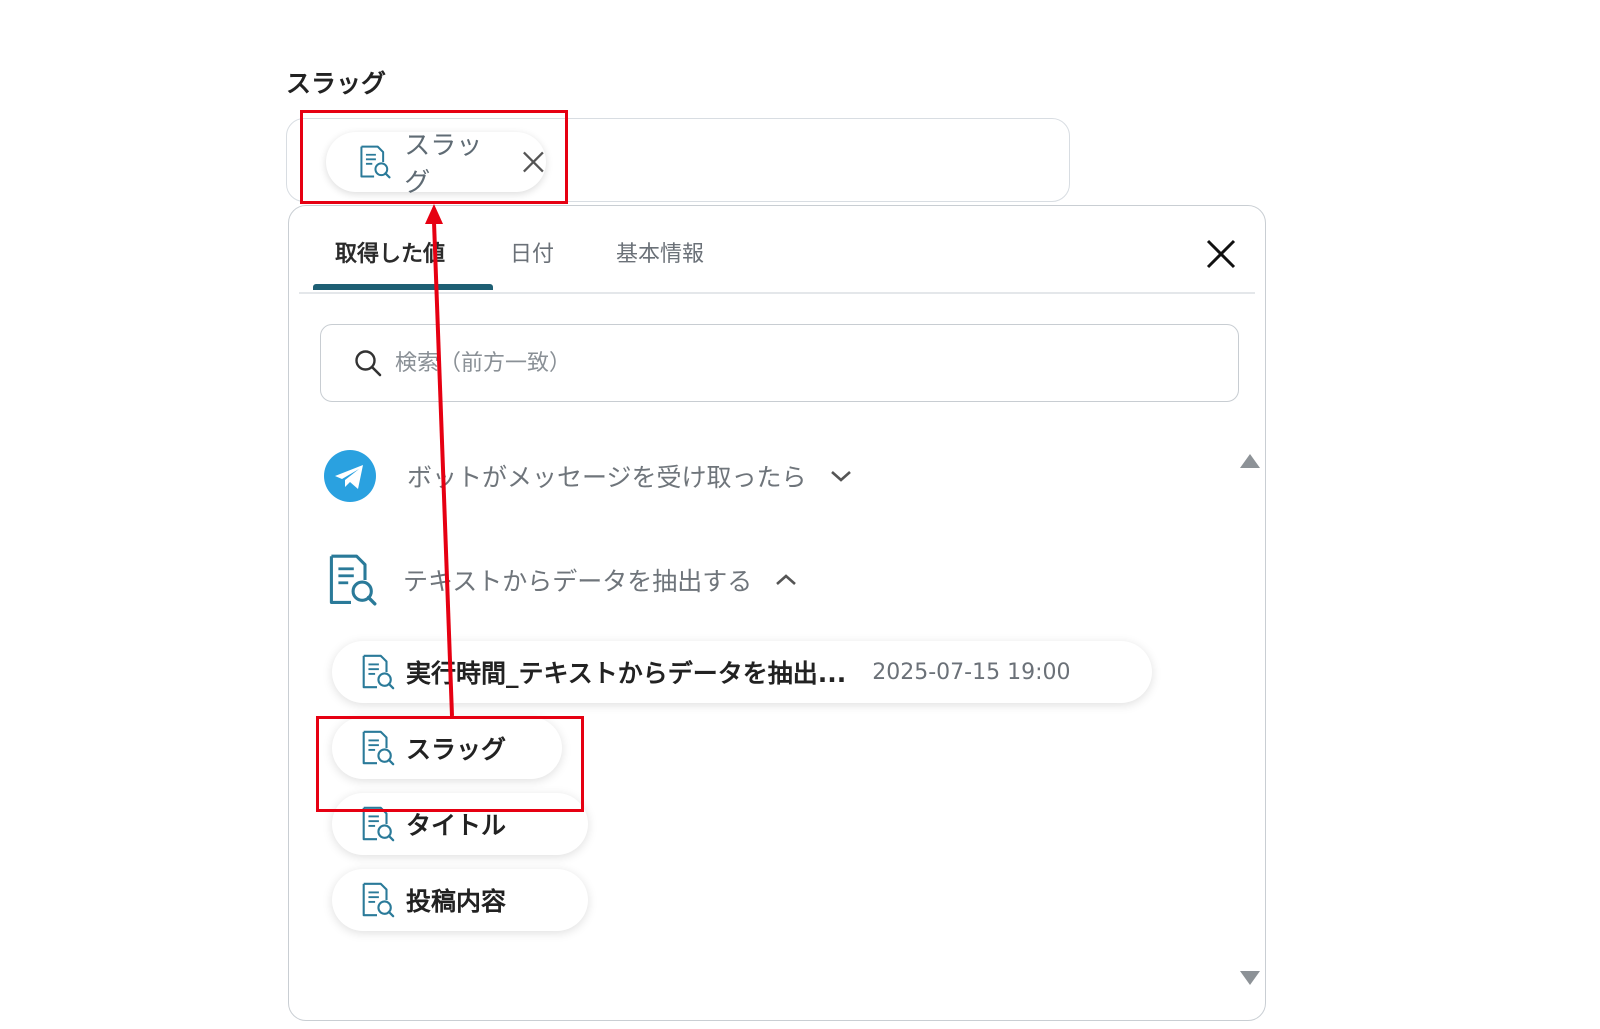  I want to click on telegram-icon, so click(350, 476).